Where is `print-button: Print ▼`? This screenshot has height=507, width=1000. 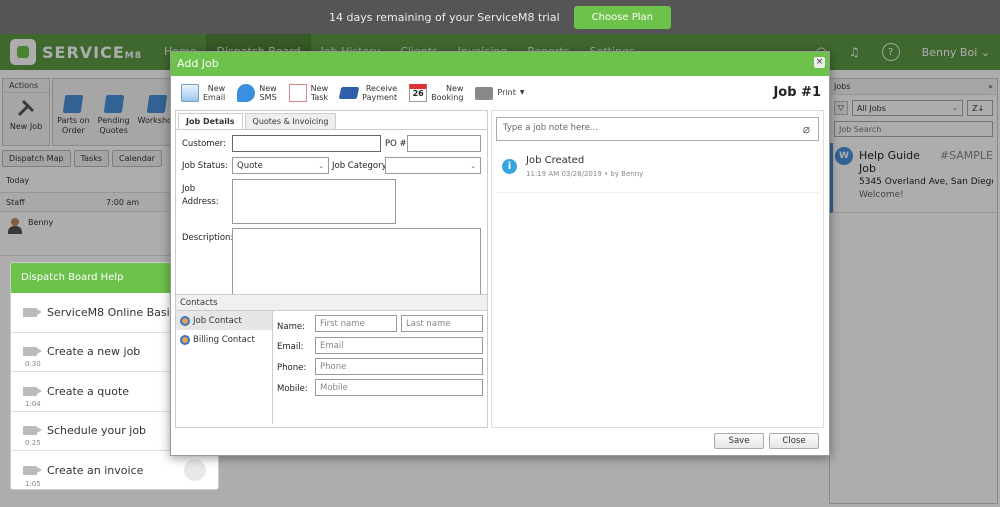 print-button: Print ▼ is located at coordinates (500, 93).